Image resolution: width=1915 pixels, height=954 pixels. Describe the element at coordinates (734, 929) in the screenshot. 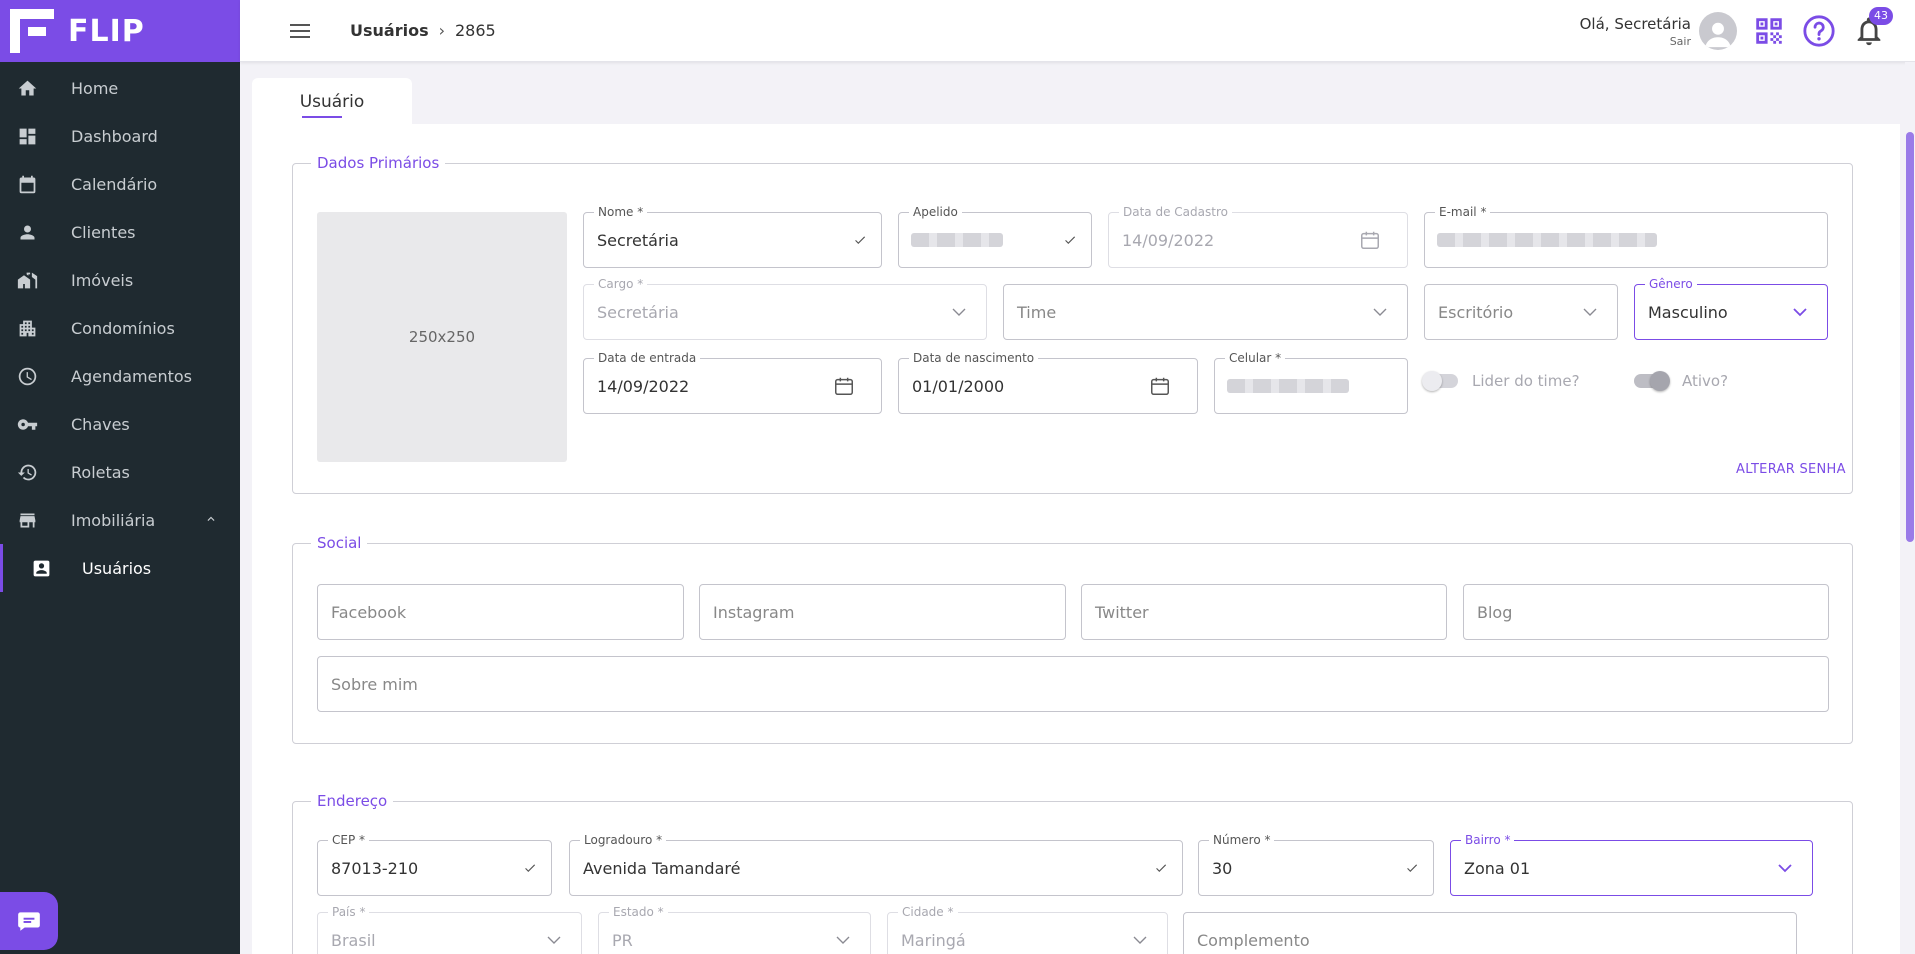

I see `estado-select: Estado * PR` at that location.